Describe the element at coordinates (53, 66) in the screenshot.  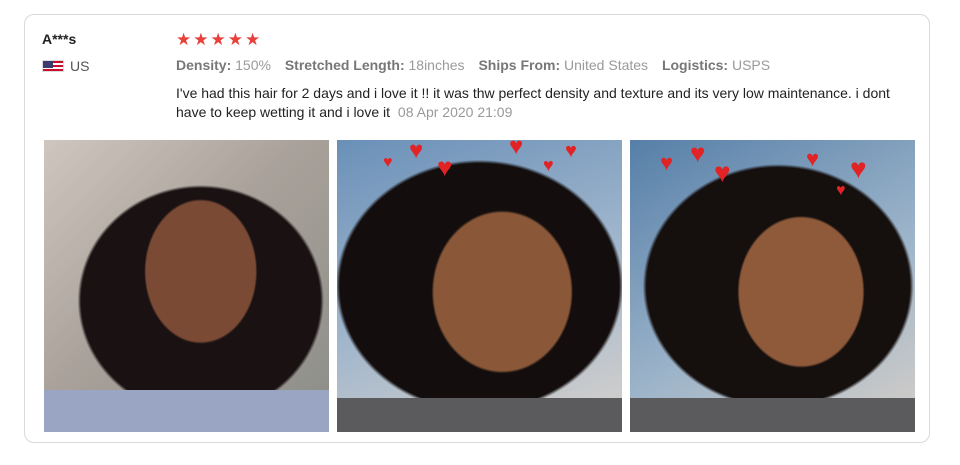
I see `us-flag-icon` at that location.